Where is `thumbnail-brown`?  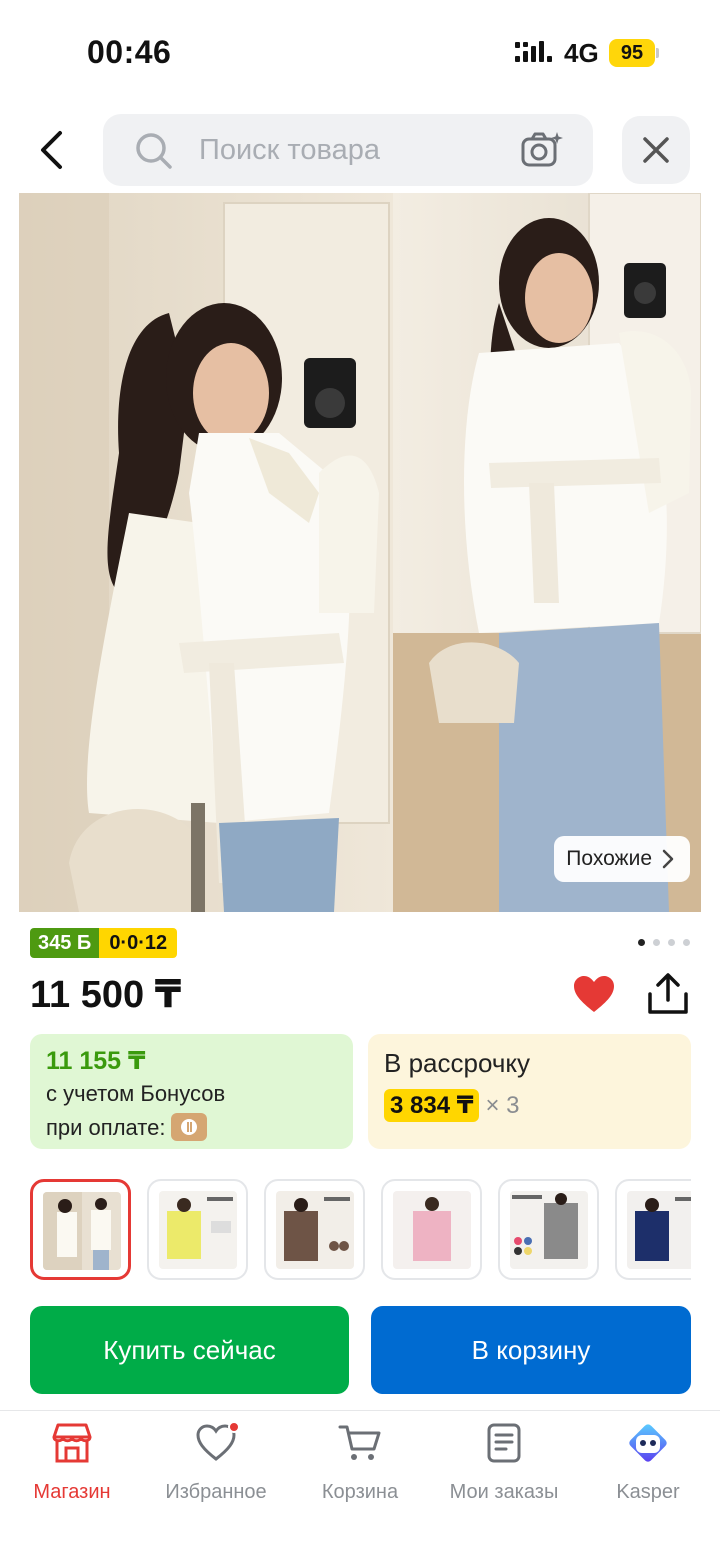 thumbnail-brown is located at coordinates (314, 1229).